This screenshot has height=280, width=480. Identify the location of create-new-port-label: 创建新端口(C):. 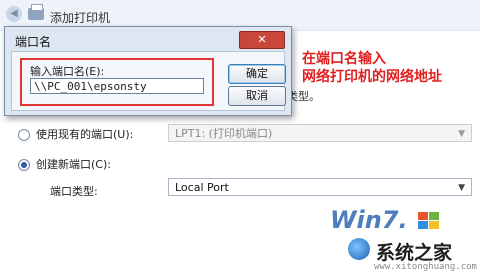
(73, 164).